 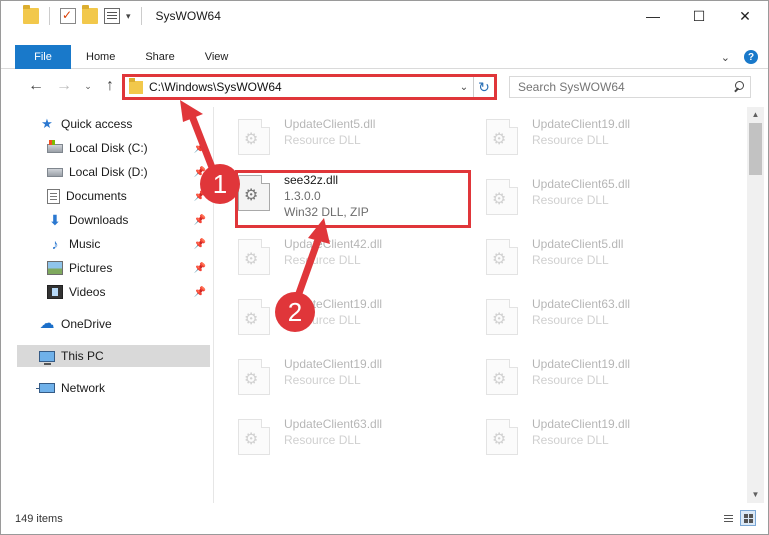 What do you see at coordinates (128, 220) in the screenshot?
I see `sidebar-item-downloads: ⬇ Downloads 📌` at bounding box center [128, 220].